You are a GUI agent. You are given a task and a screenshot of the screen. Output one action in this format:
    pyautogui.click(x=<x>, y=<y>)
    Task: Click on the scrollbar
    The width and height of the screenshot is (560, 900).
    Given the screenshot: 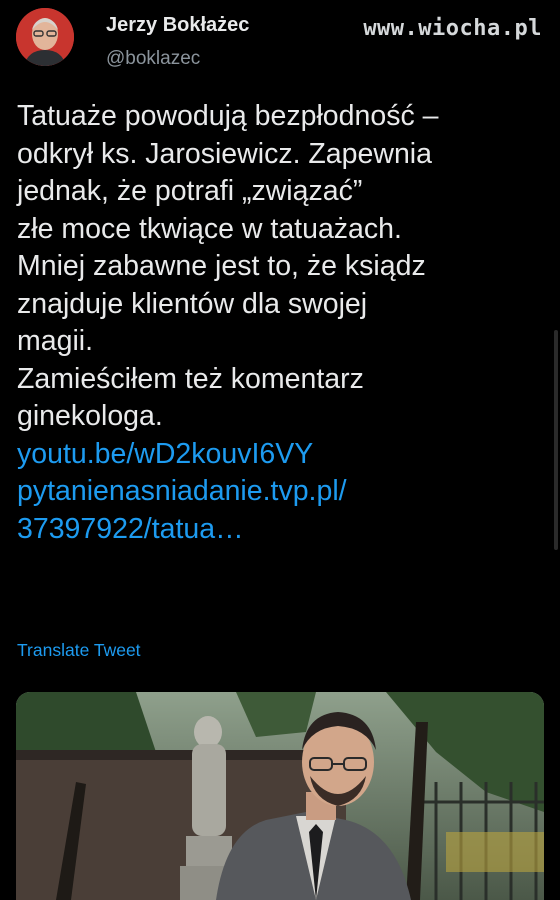 What is the action you would take?
    pyautogui.click(x=556, y=440)
    